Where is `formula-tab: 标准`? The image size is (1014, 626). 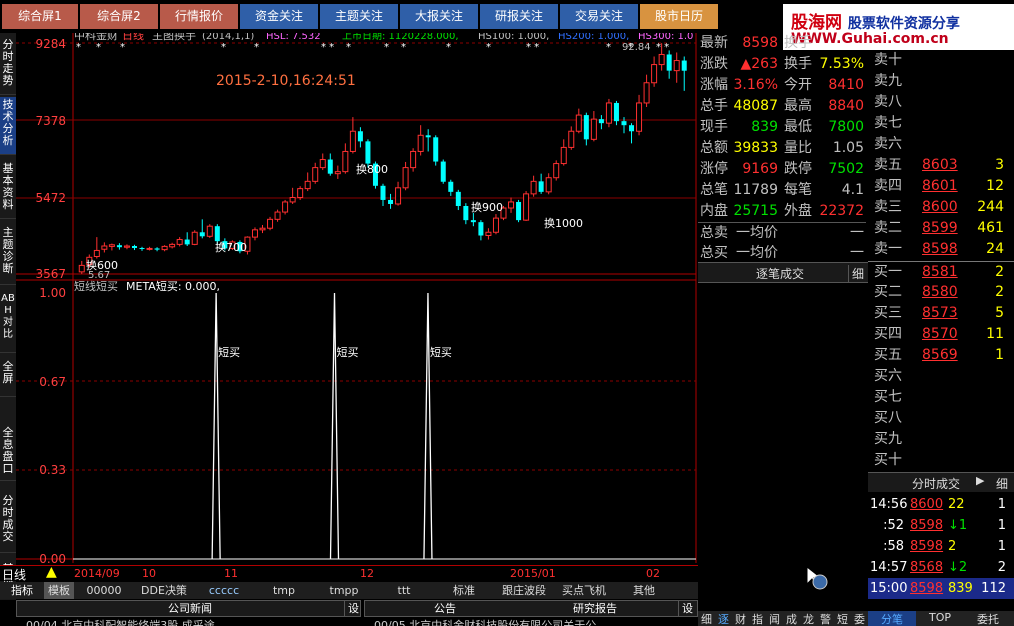 formula-tab: 标准 is located at coordinates (464, 590).